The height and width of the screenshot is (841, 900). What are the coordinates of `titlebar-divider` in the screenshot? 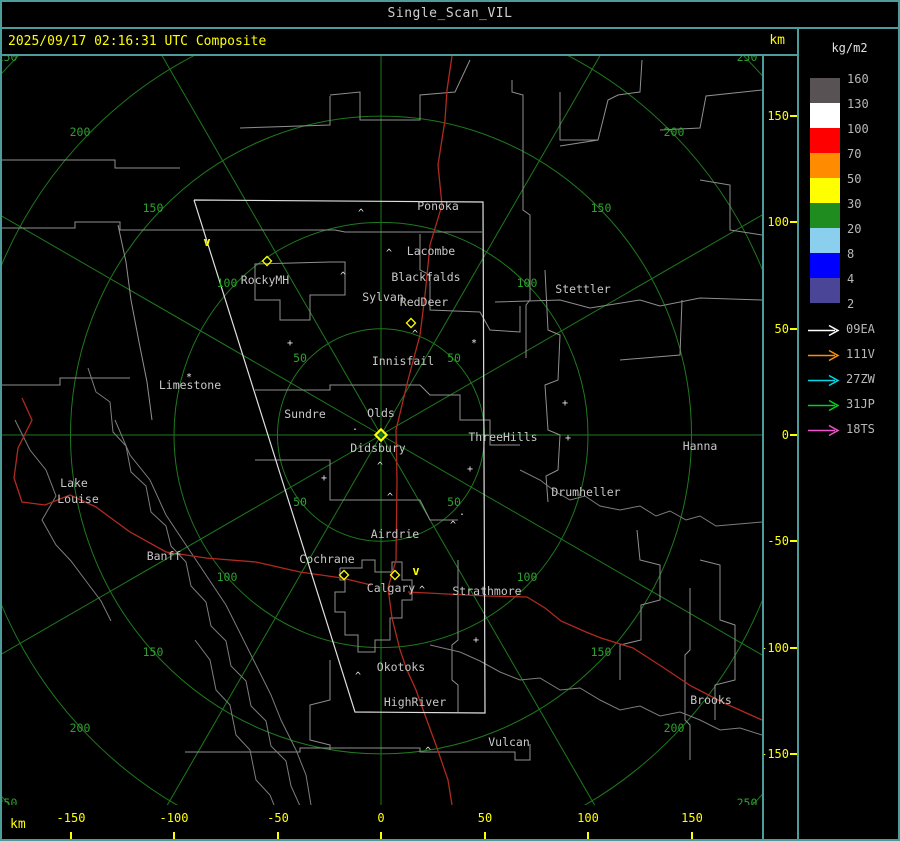 It's located at (450, 28).